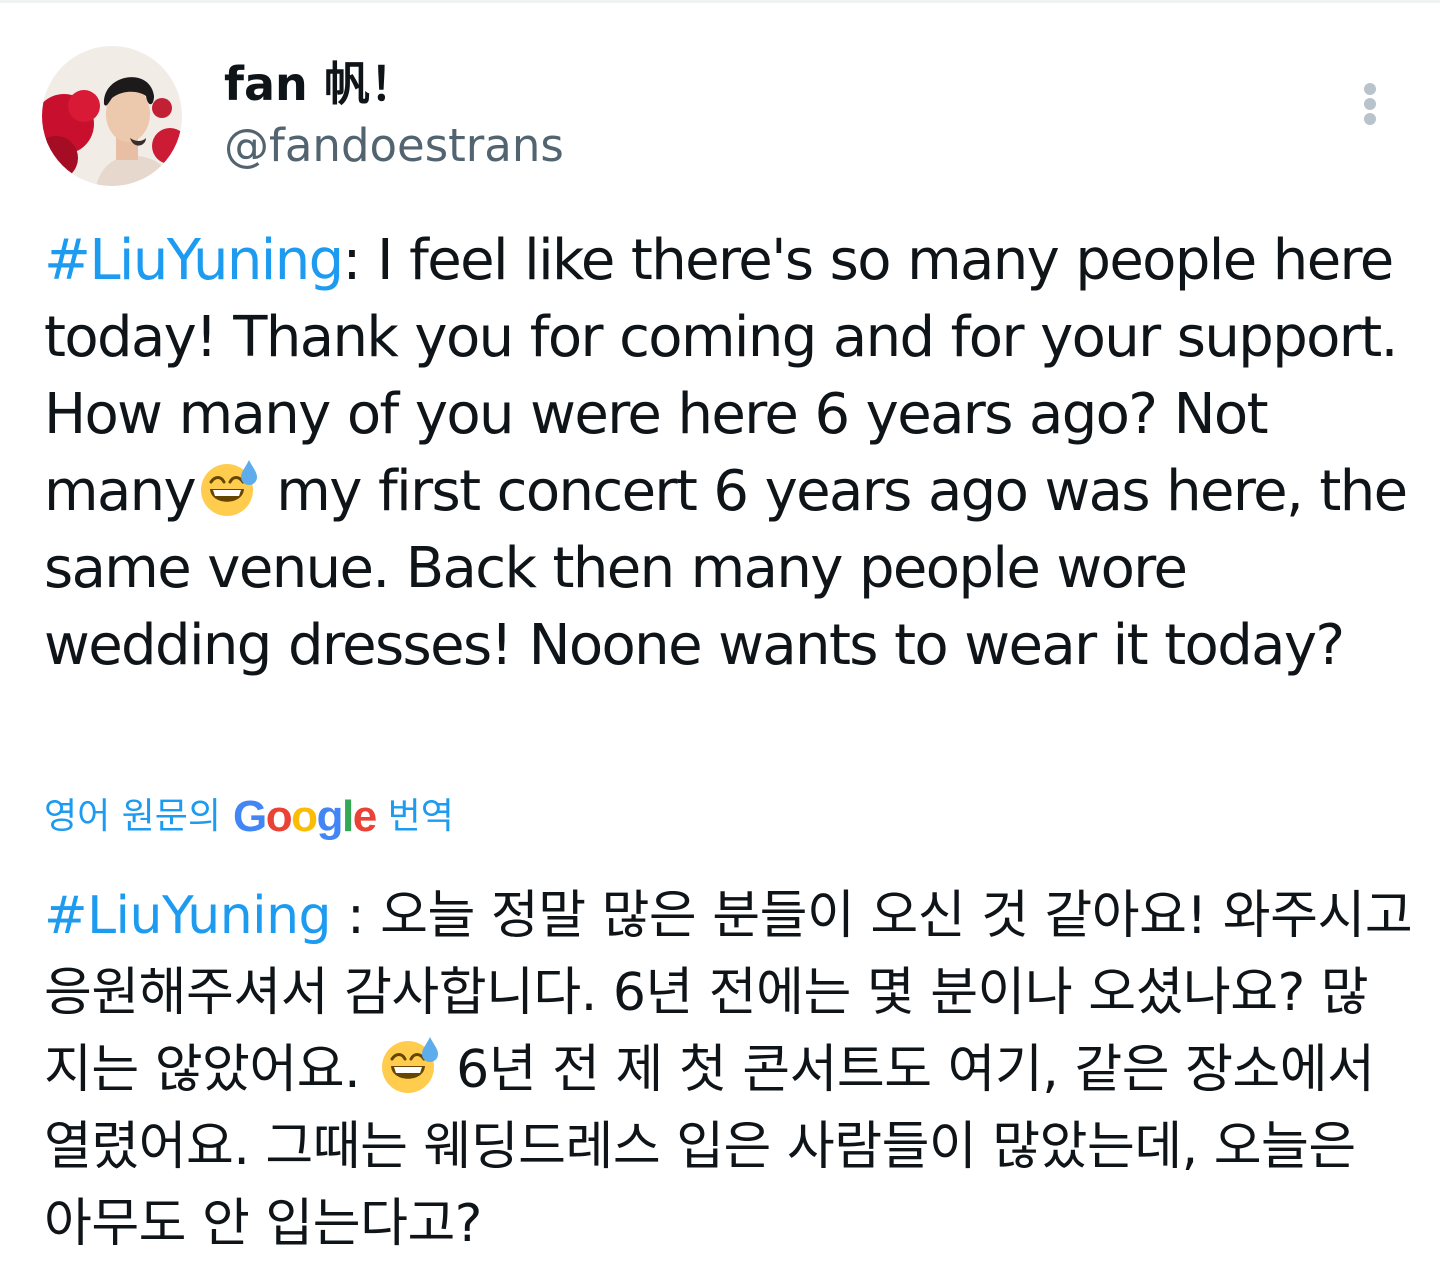 Image resolution: width=1440 pixels, height=1275 pixels. What do you see at coordinates (347, 816) in the screenshot?
I see `google-letter: l` at bounding box center [347, 816].